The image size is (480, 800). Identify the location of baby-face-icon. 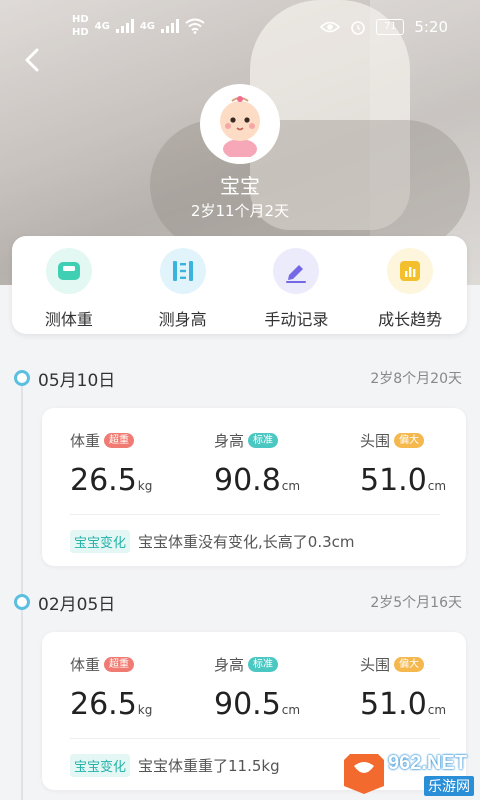
(240, 126).